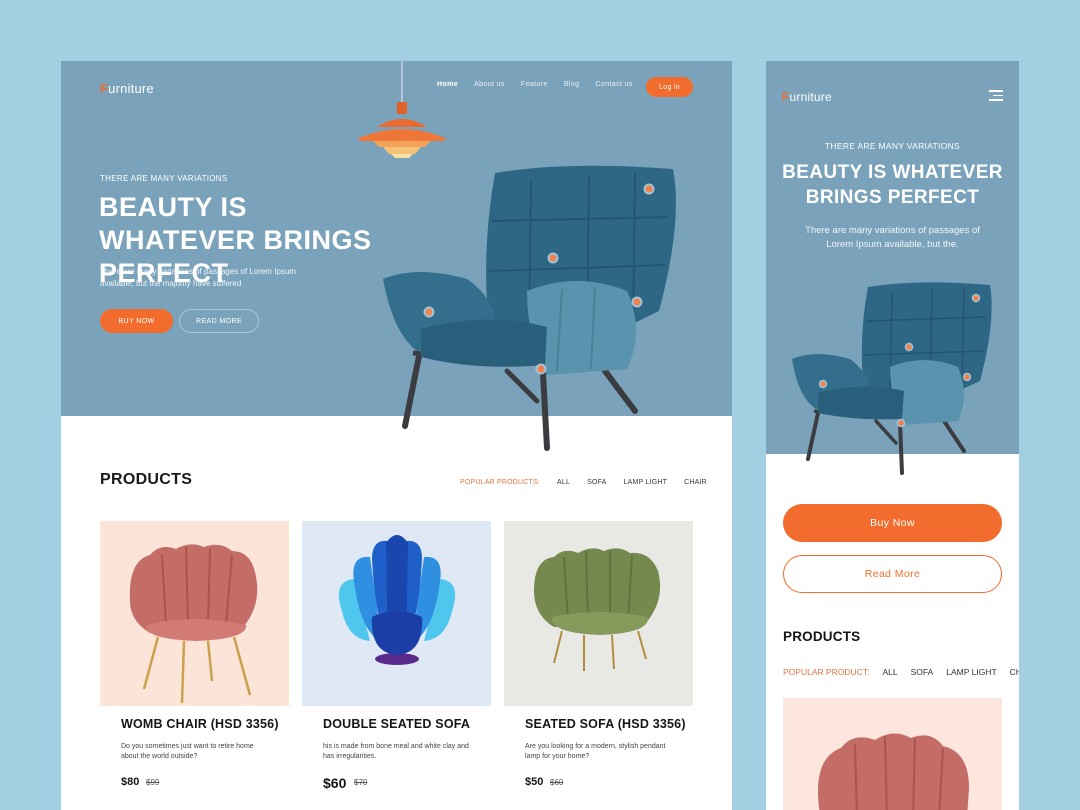  I want to click on product-name: DOUBLE SEATED SOFA, so click(397, 724).